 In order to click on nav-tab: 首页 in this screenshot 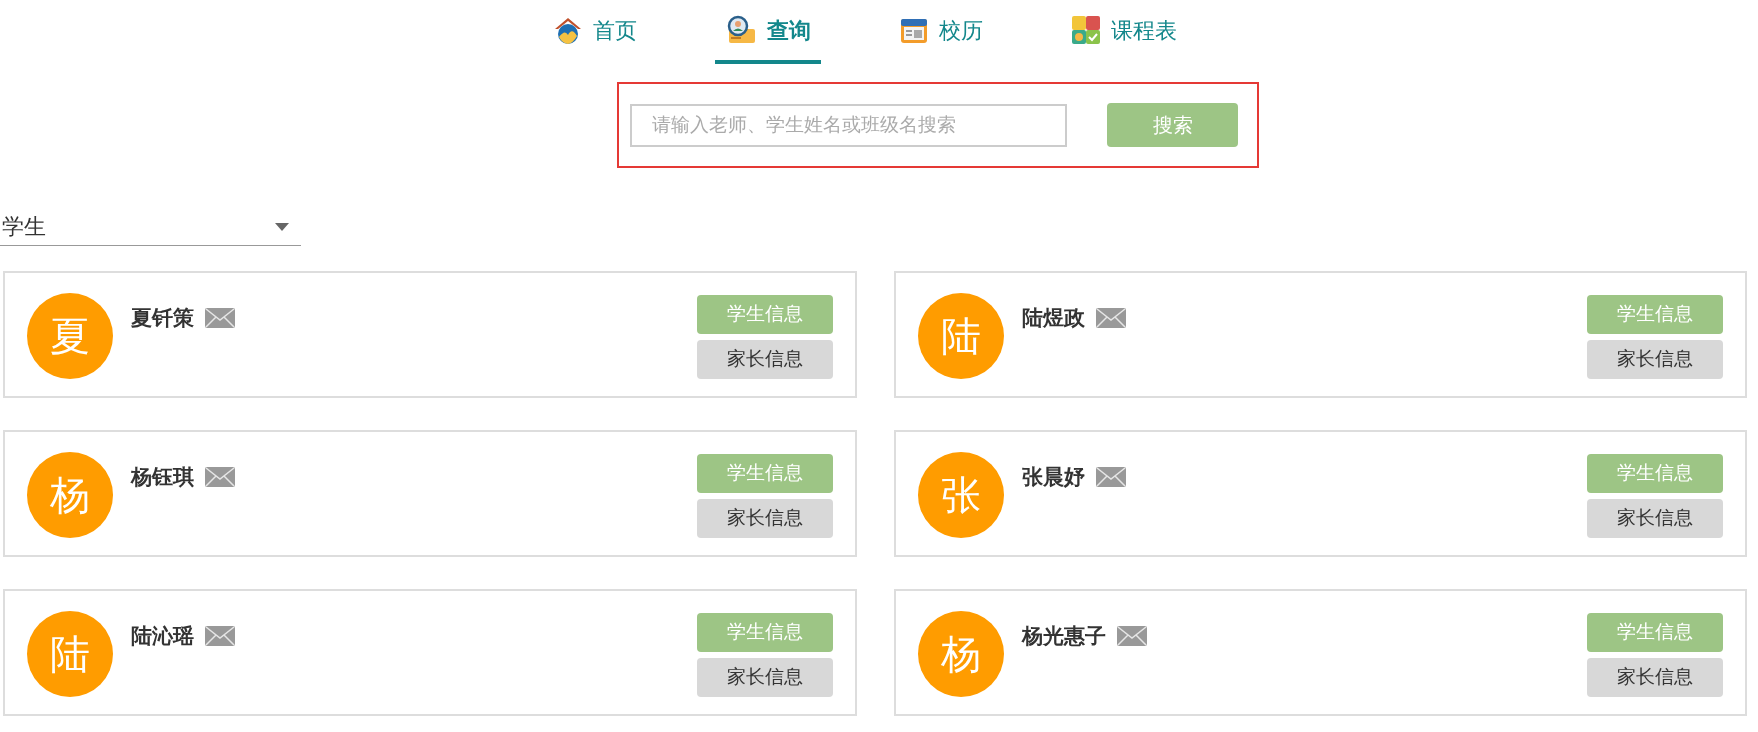, I will do `click(595, 32)`.